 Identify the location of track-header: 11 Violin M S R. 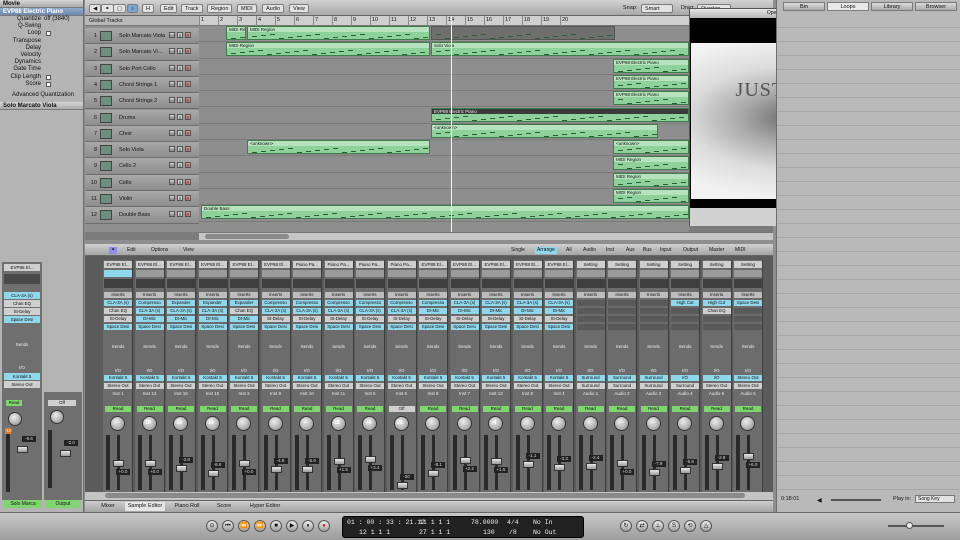
(142, 199).